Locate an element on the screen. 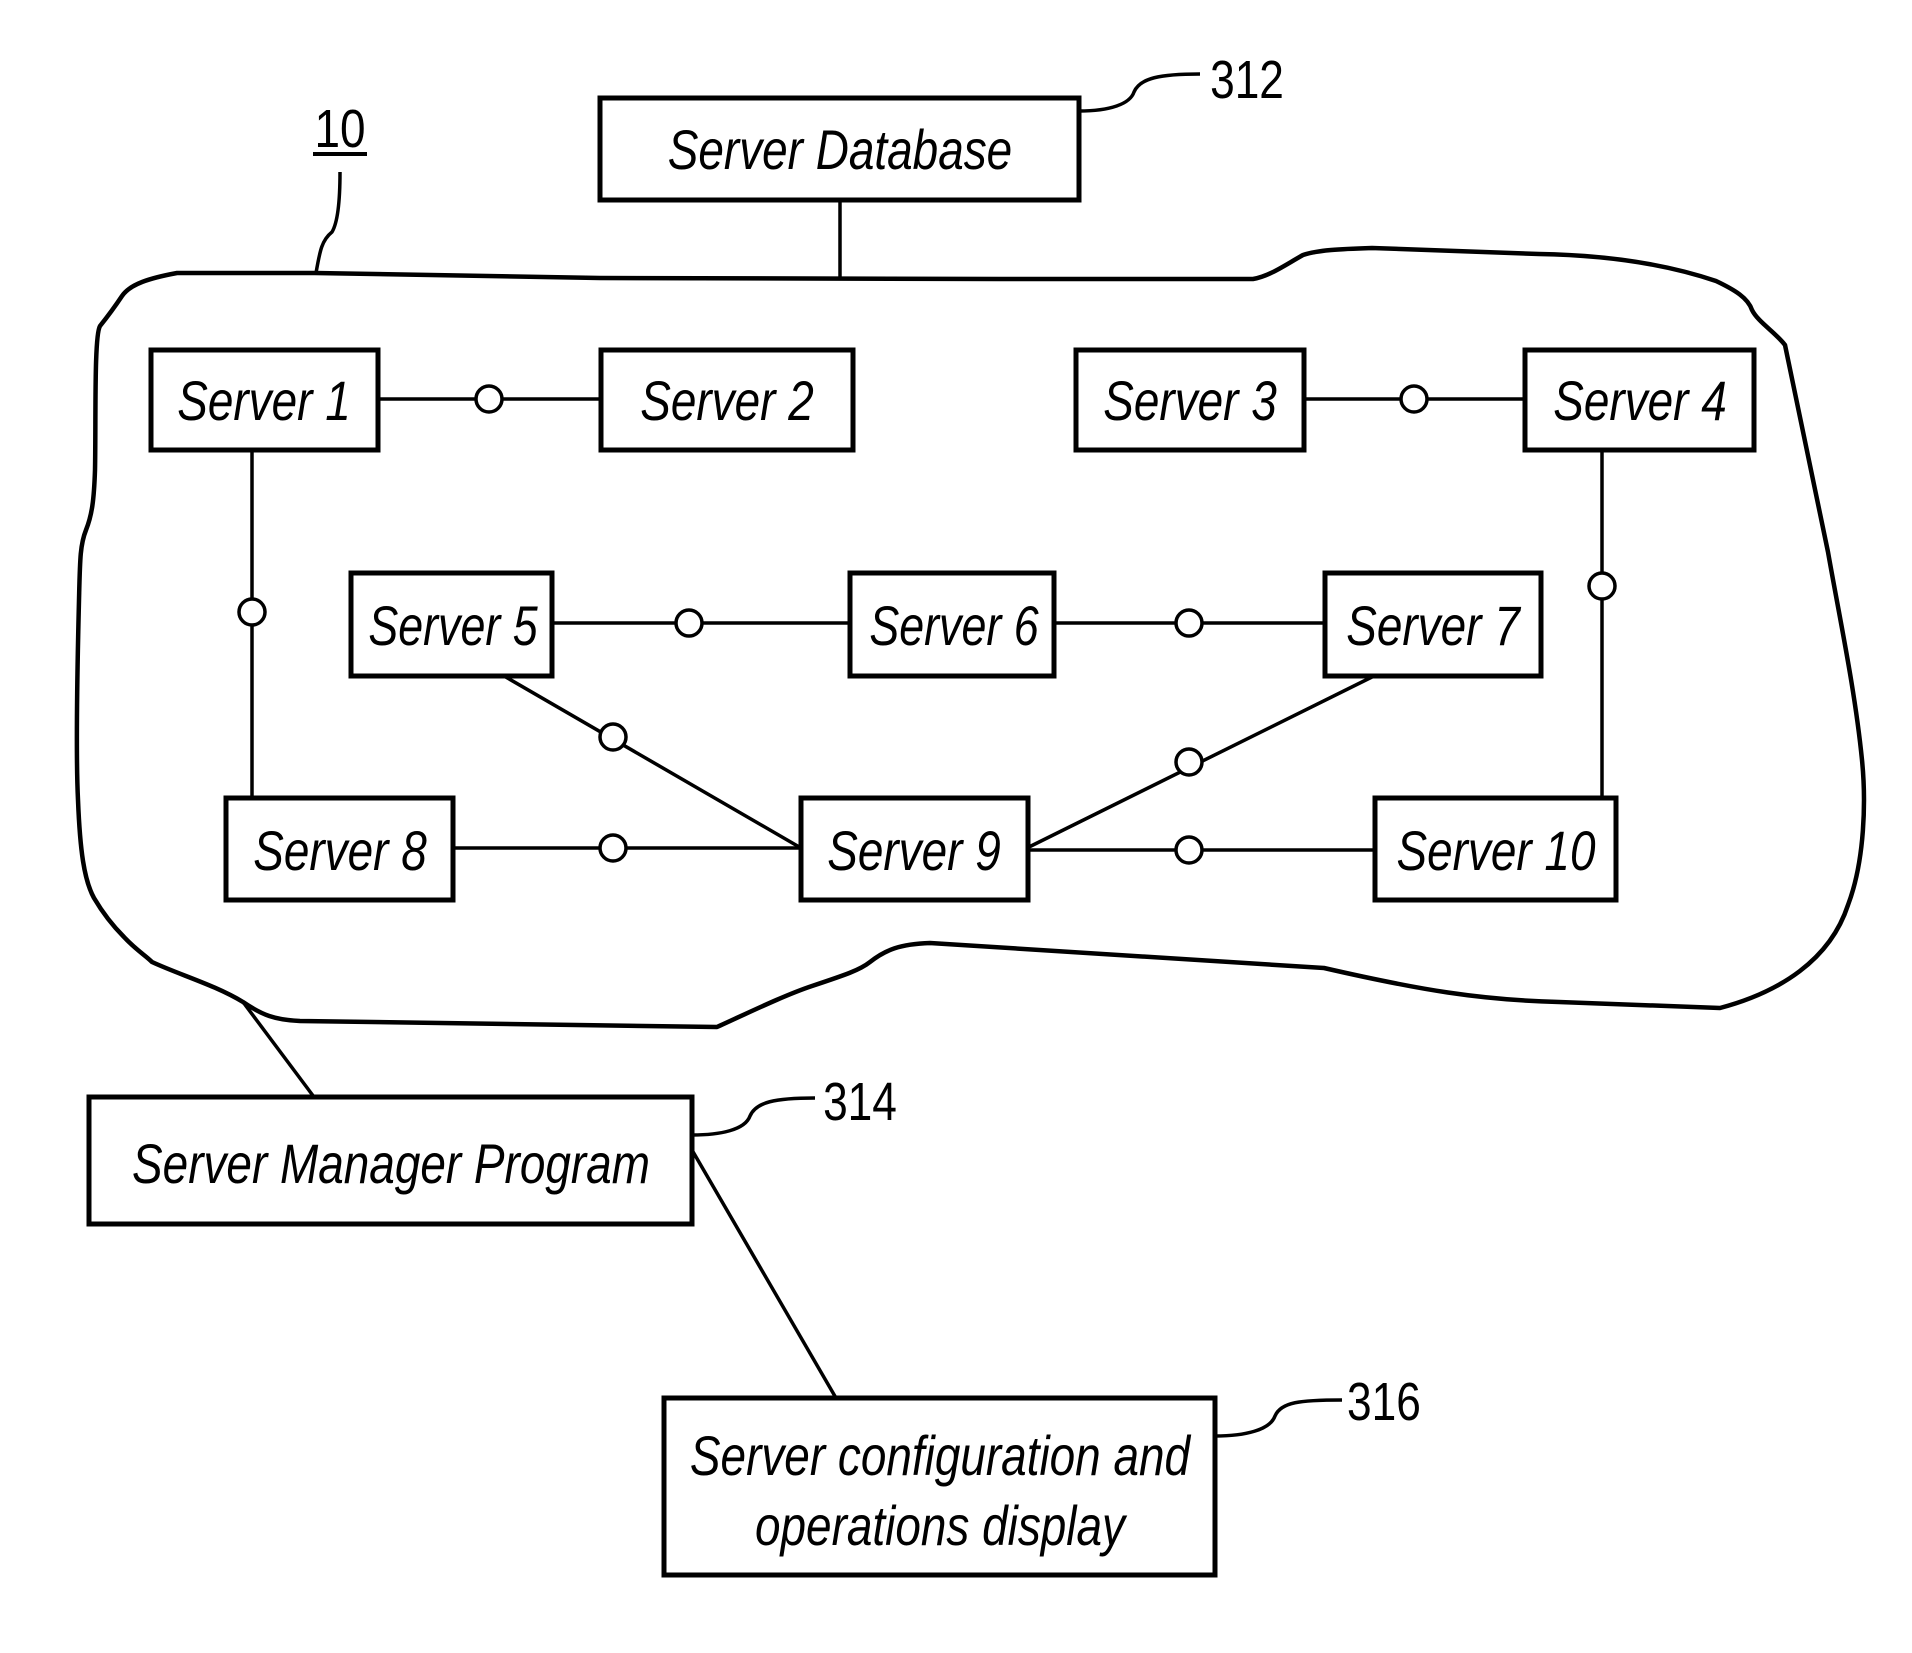 This screenshot has width=1912, height=1653. server-label: Server 2 is located at coordinates (726, 401).